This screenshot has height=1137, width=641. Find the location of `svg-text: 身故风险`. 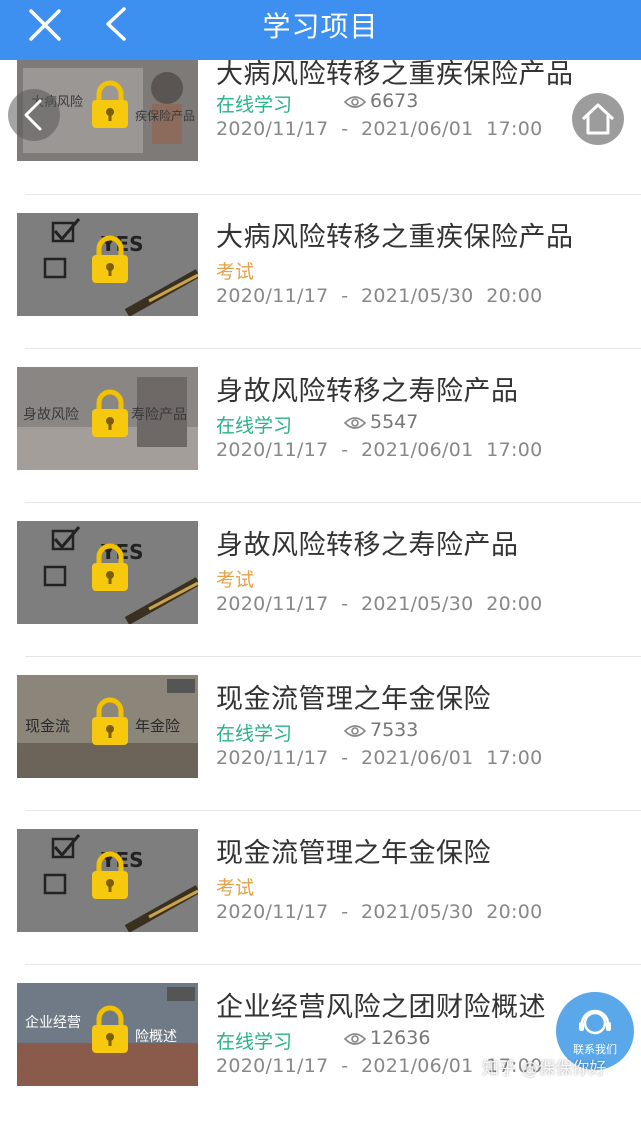

svg-text: 身故风险 is located at coordinates (51, 415).